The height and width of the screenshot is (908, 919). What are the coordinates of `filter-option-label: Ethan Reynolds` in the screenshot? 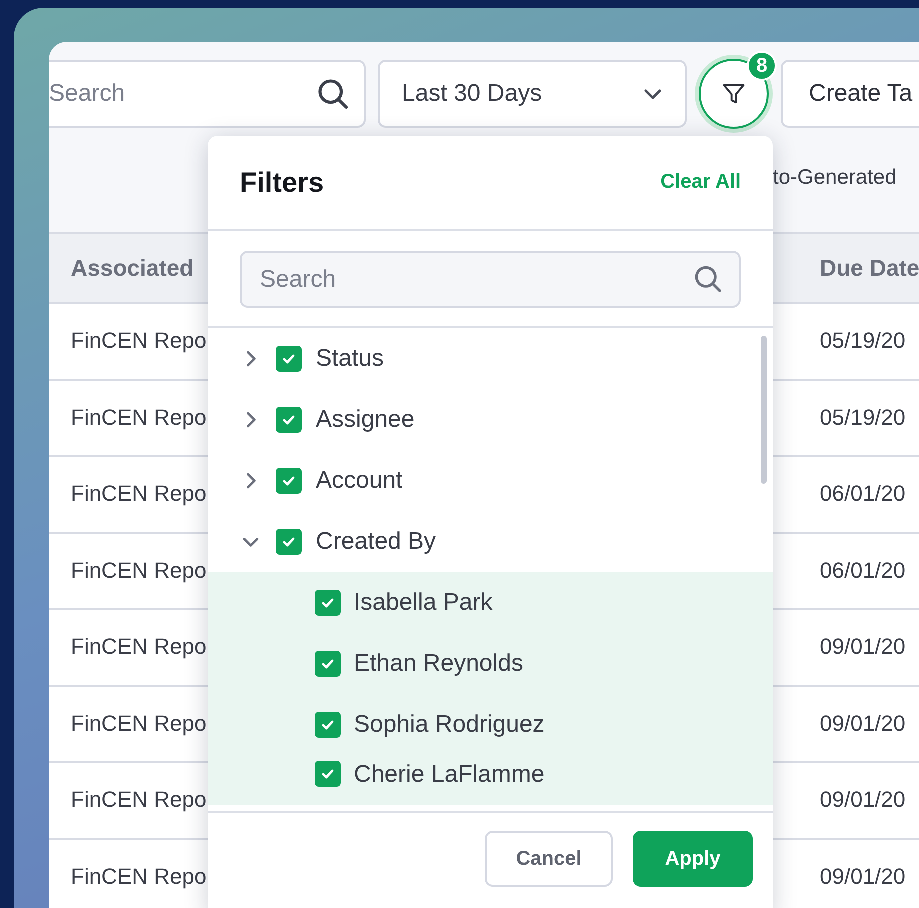 It's located at (439, 664).